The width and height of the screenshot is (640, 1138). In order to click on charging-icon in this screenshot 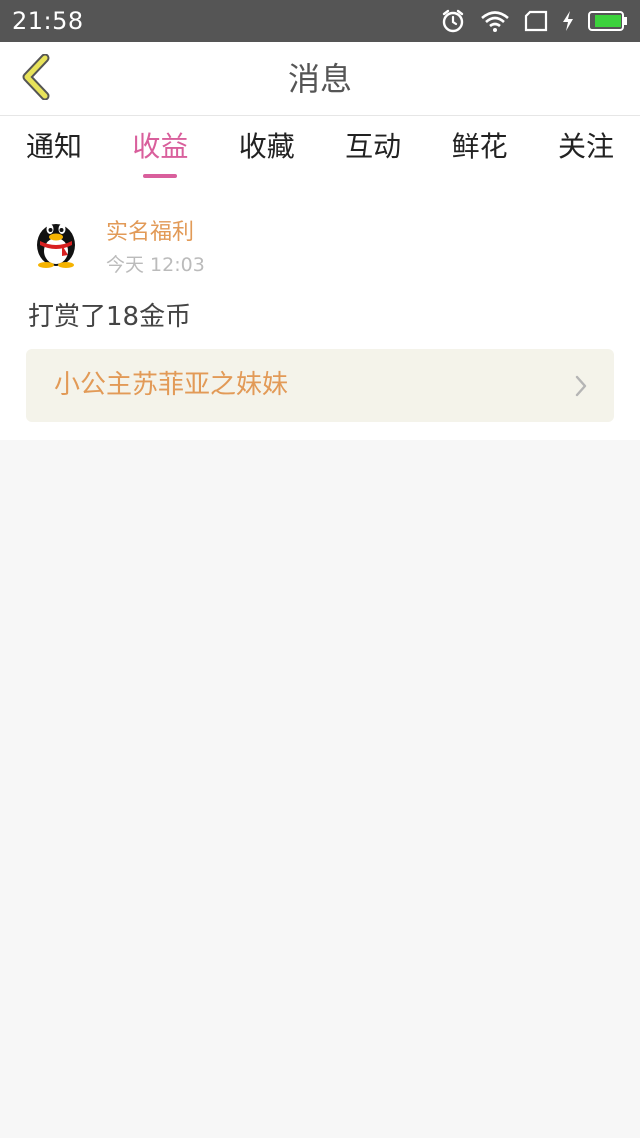, I will do `click(568, 21)`.